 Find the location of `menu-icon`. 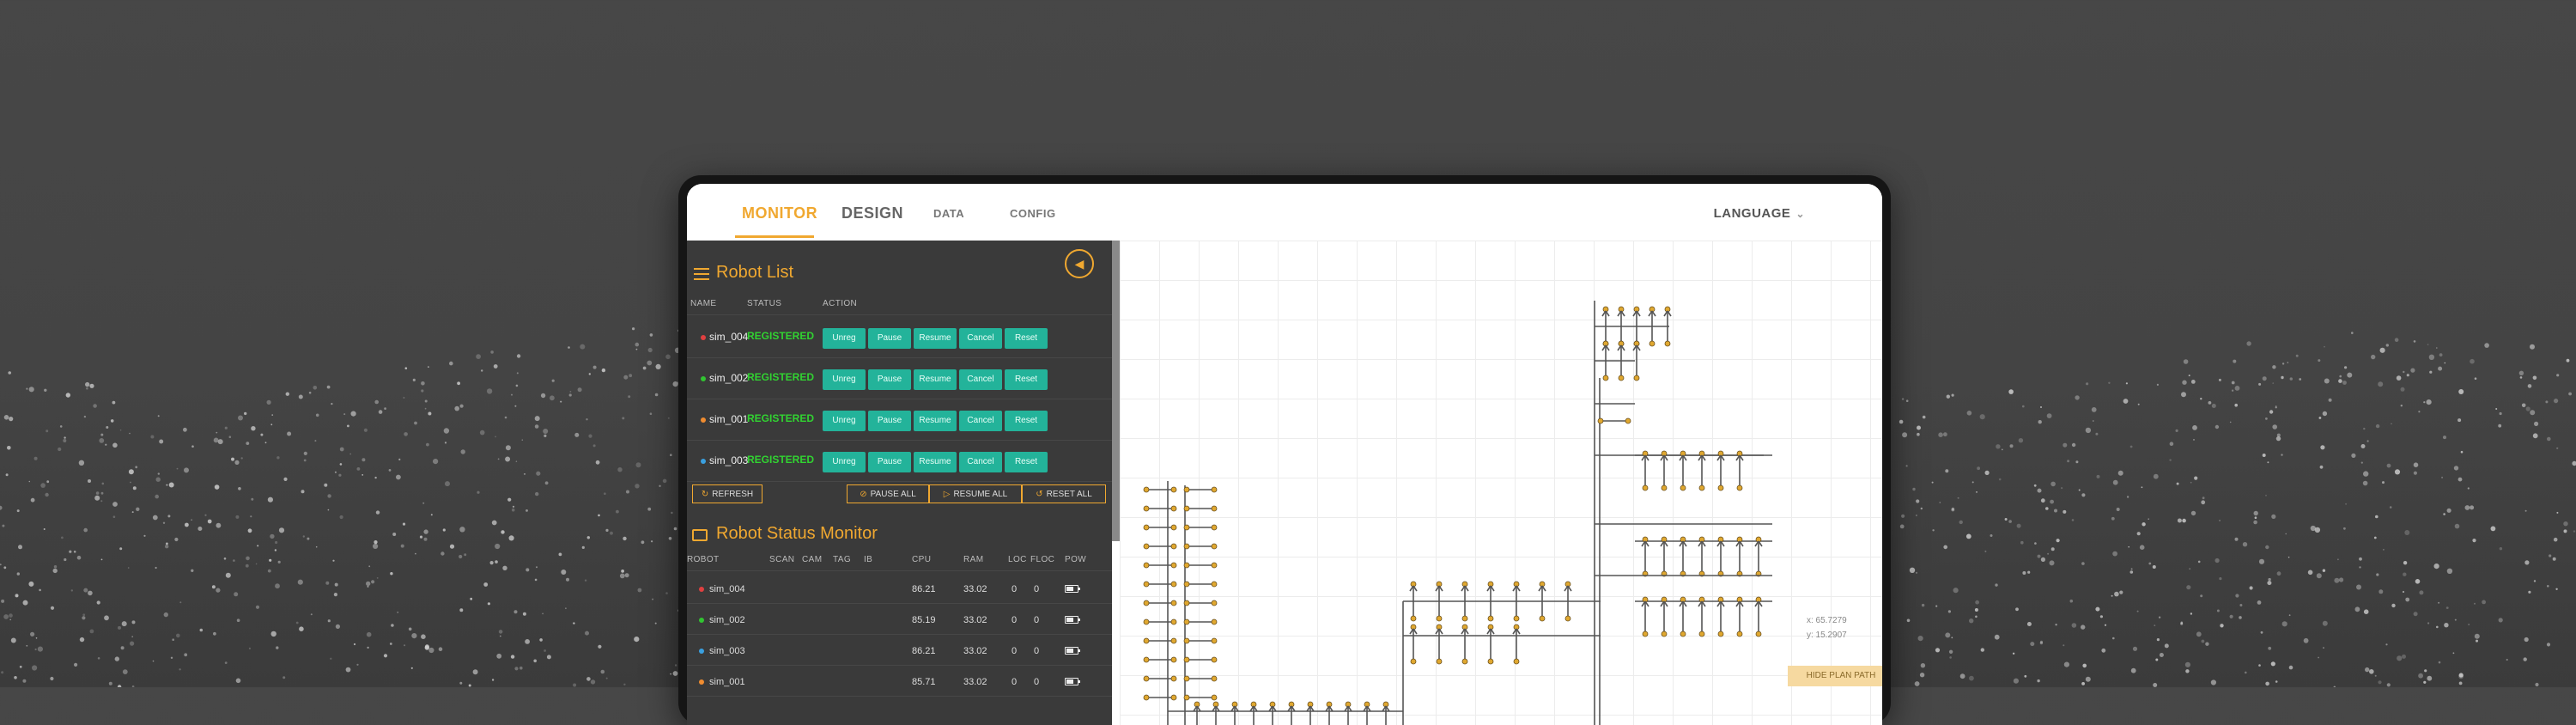

menu-icon is located at coordinates (702, 275).